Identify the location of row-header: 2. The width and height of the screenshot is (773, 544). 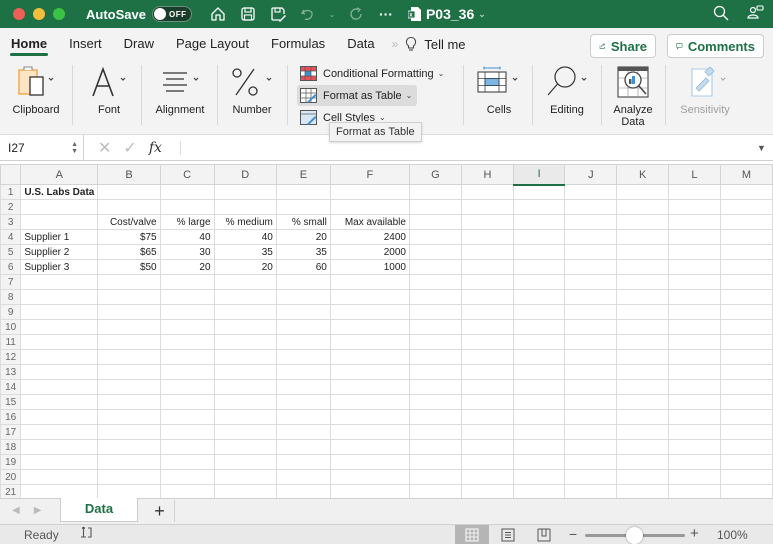
(11, 207).